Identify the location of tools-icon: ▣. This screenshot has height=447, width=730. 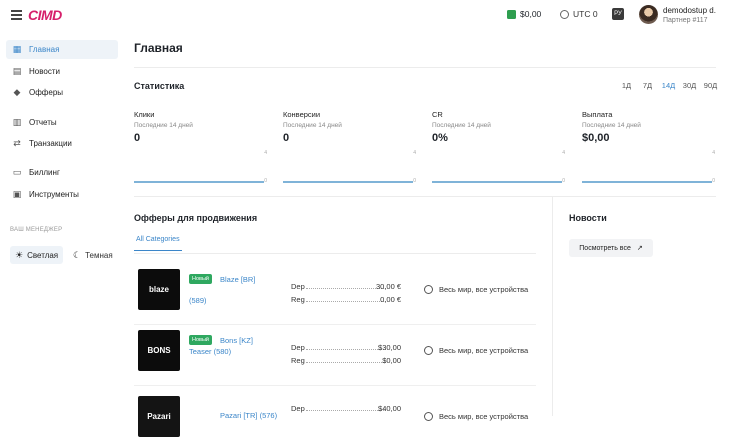
(17, 194).